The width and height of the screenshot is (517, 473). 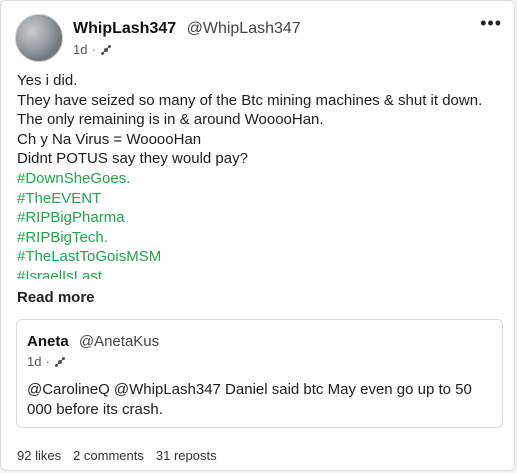 What do you see at coordinates (39, 455) in the screenshot?
I see `likes-count: 92 likes` at bounding box center [39, 455].